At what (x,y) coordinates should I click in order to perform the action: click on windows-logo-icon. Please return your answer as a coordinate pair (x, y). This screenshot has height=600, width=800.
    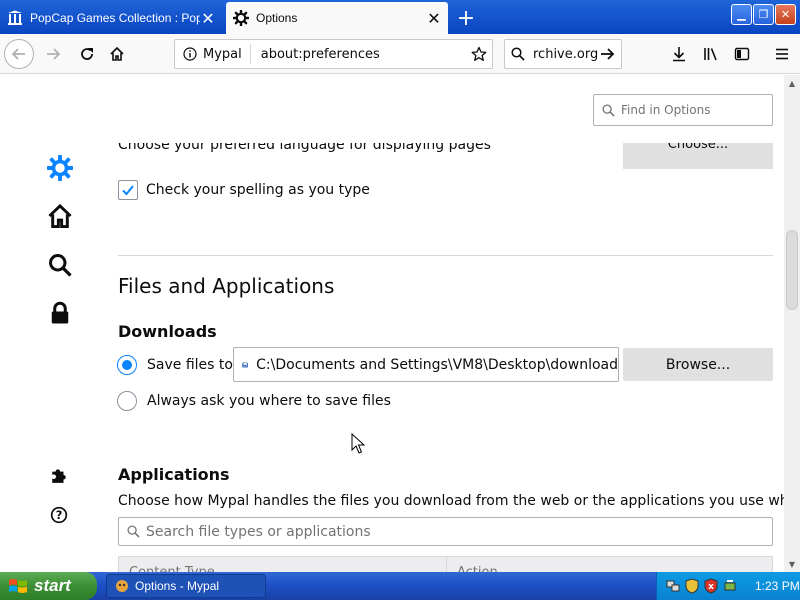
    Looking at the image, I should click on (18, 586).